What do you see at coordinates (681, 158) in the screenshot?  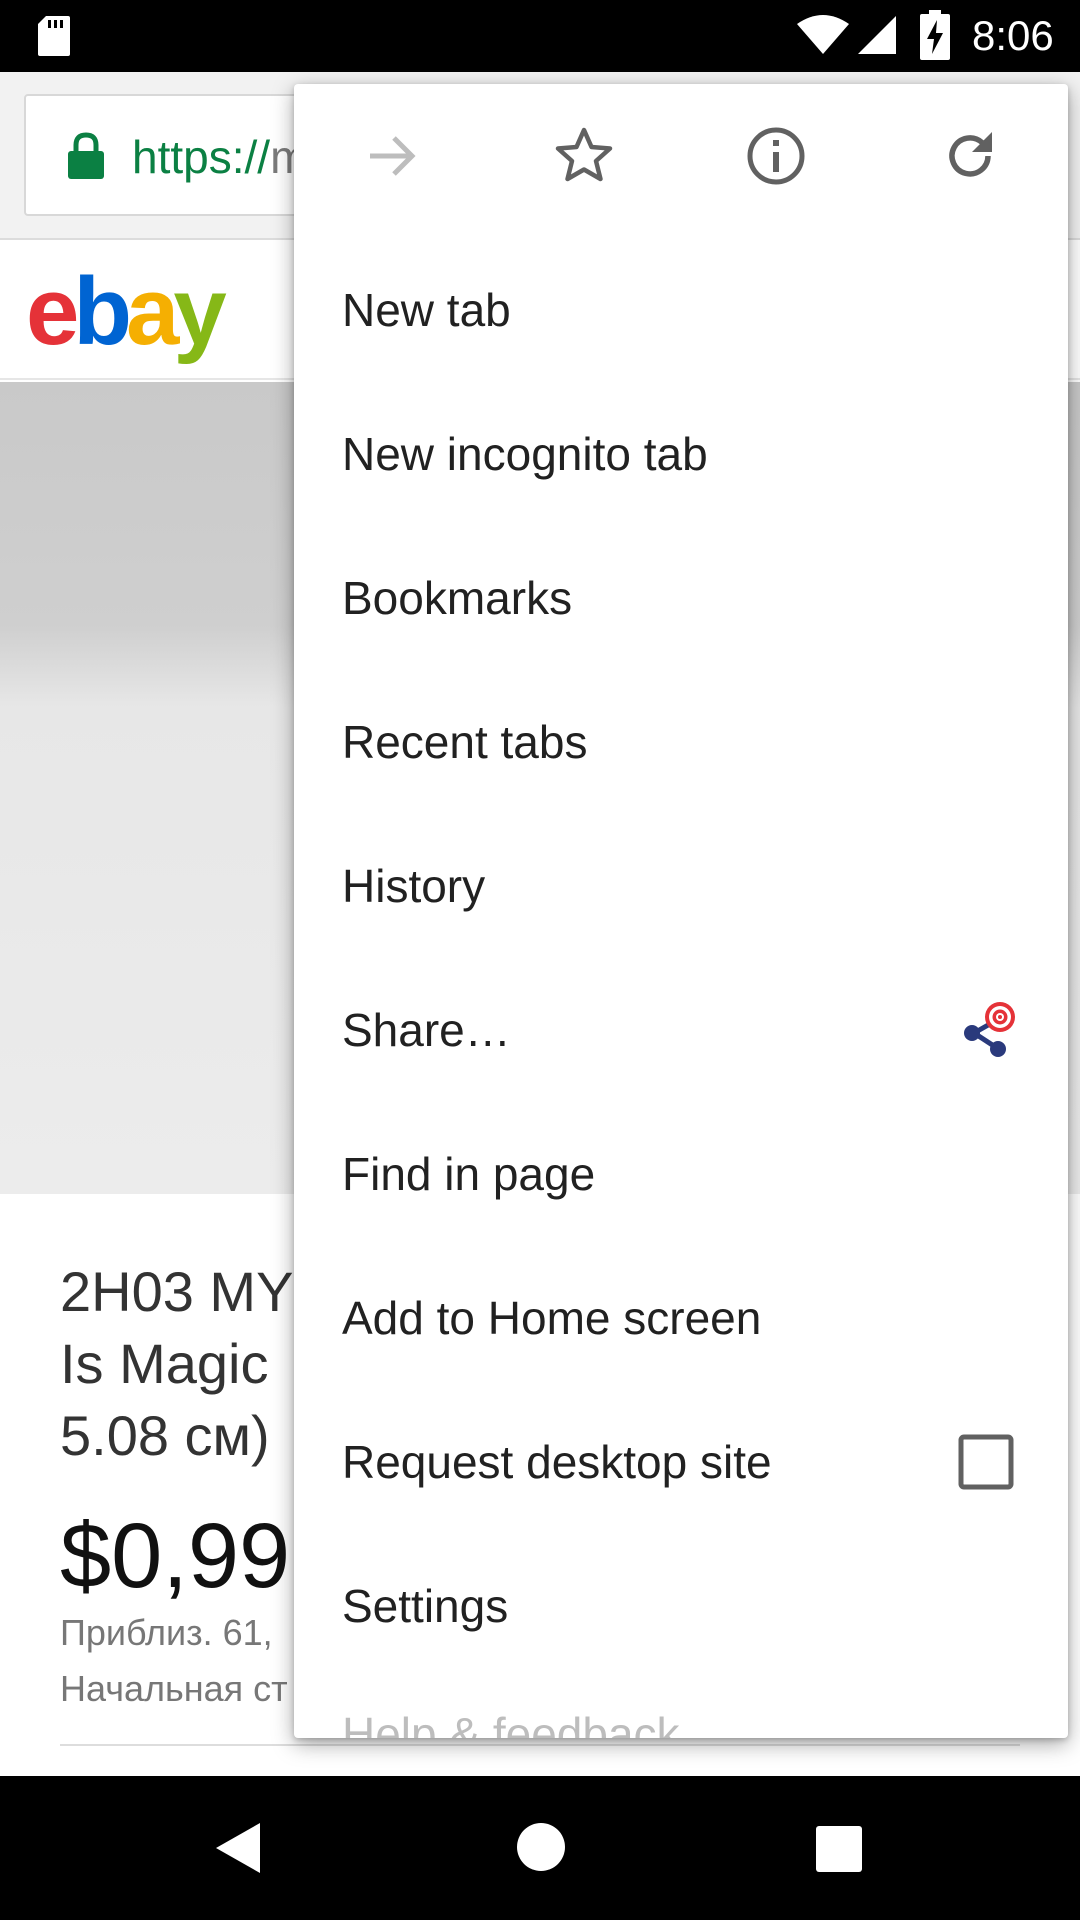 I see `menu-icon-row` at bounding box center [681, 158].